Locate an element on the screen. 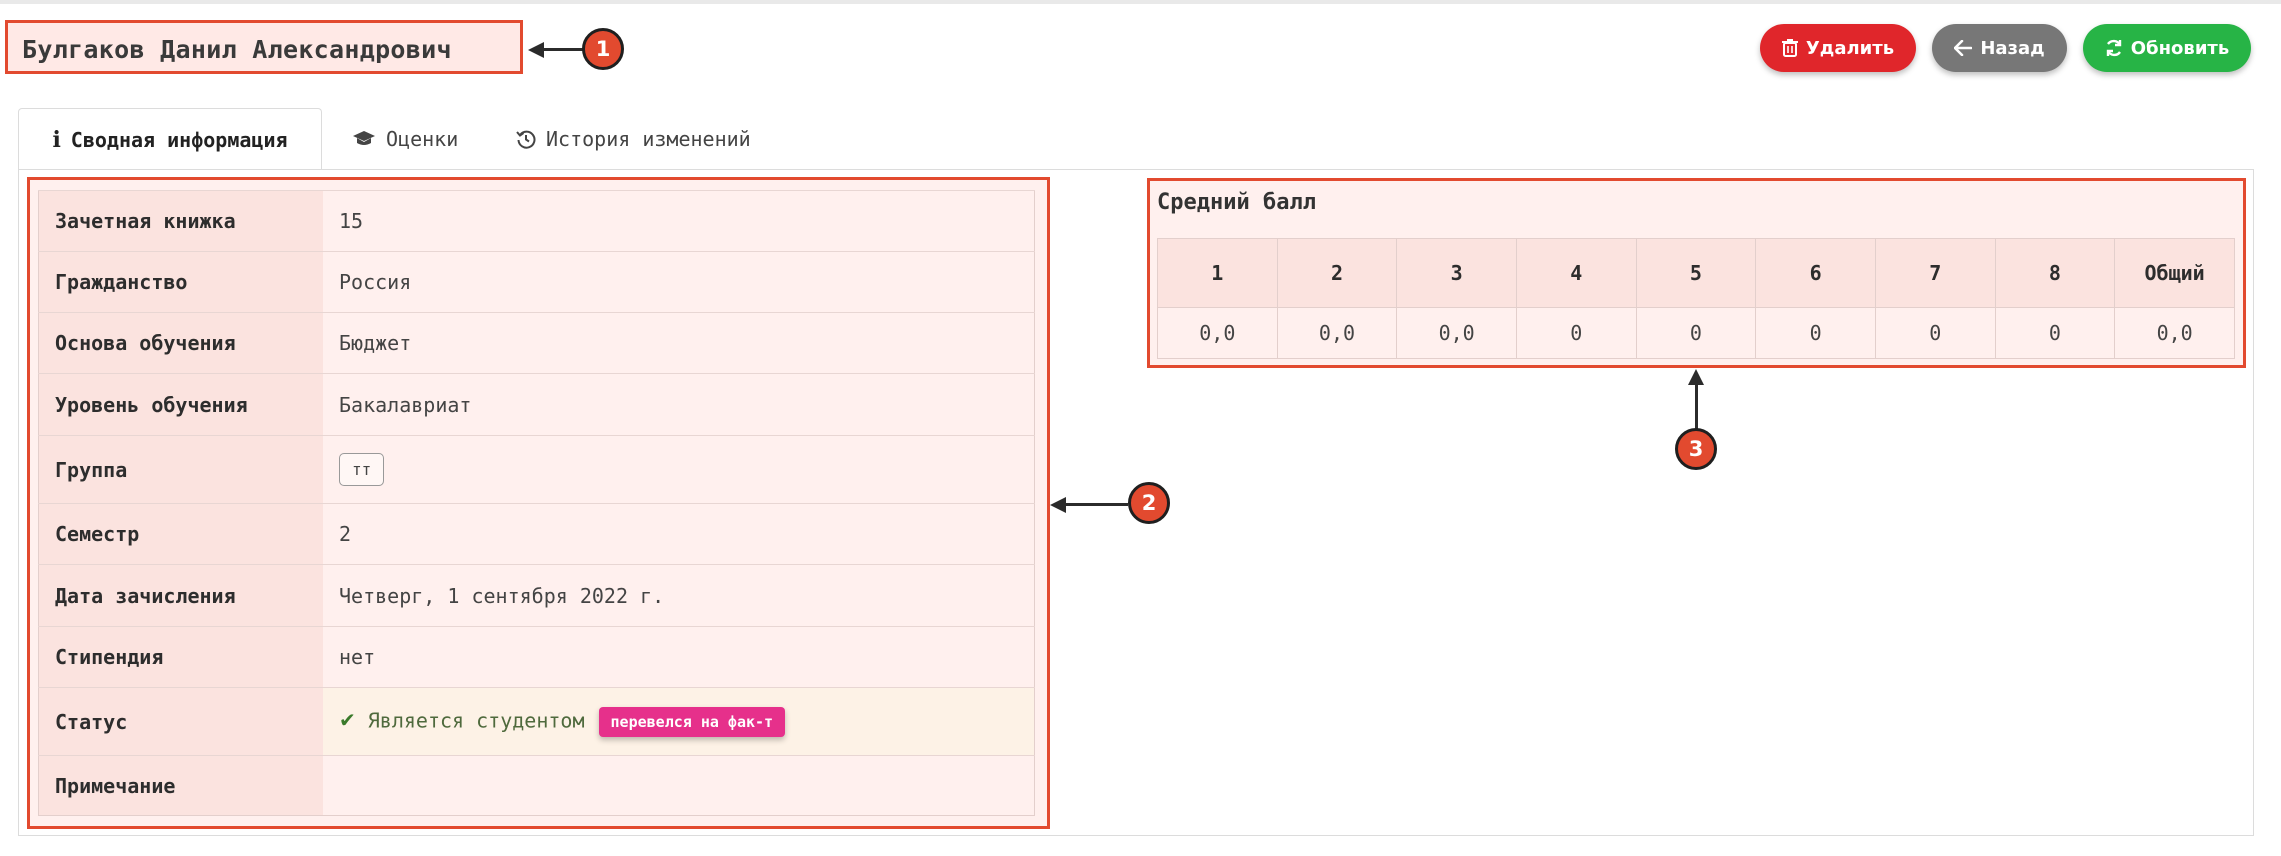 The width and height of the screenshot is (2281, 856). status-text: Является студентом is located at coordinates (476, 720).